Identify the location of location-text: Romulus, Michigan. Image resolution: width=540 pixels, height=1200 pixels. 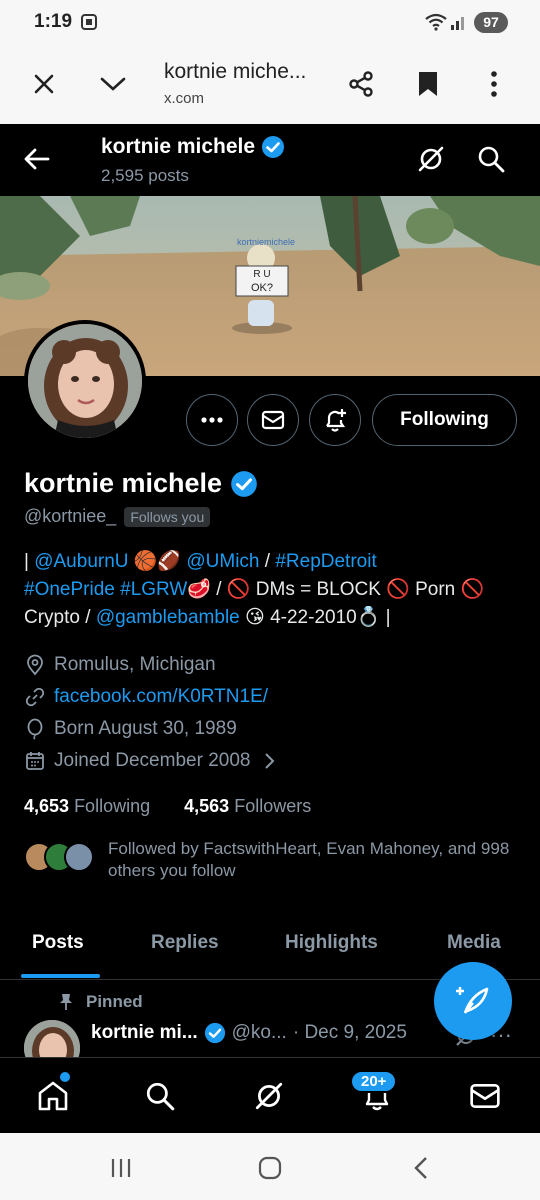
(135, 664).